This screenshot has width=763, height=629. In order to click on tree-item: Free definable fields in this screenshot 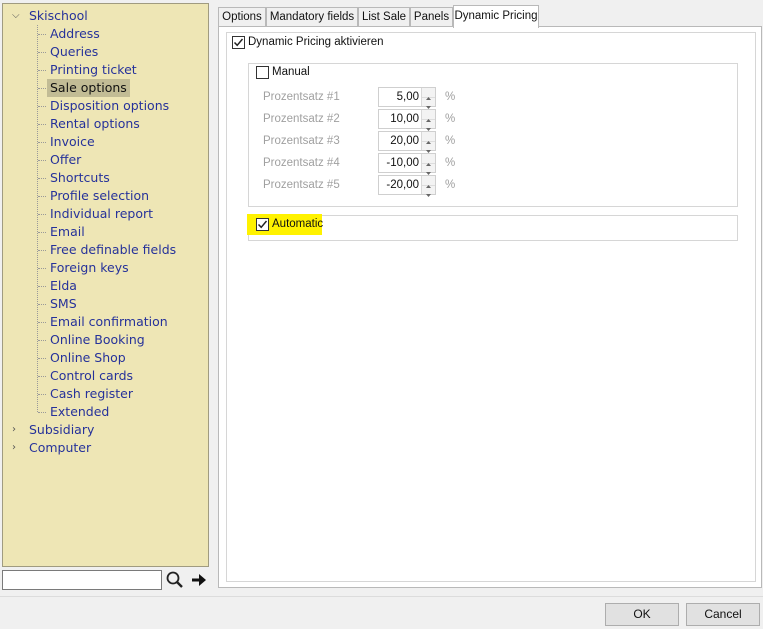, I will do `click(113, 250)`.